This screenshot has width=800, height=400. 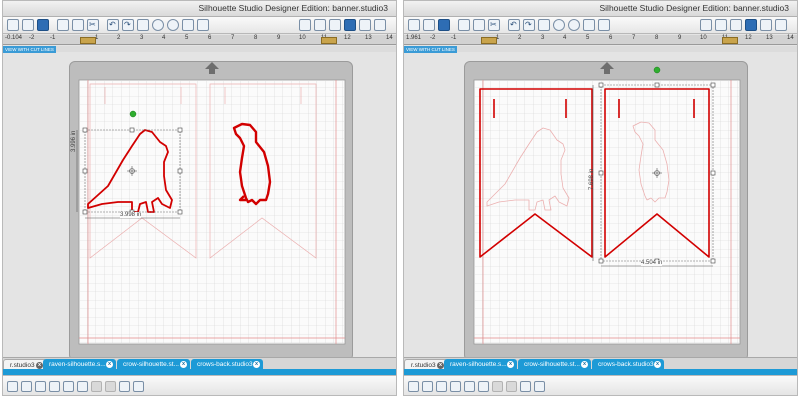 What do you see at coordinates (634, 38) in the screenshot?
I see `ruler-label: 7` at bounding box center [634, 38].